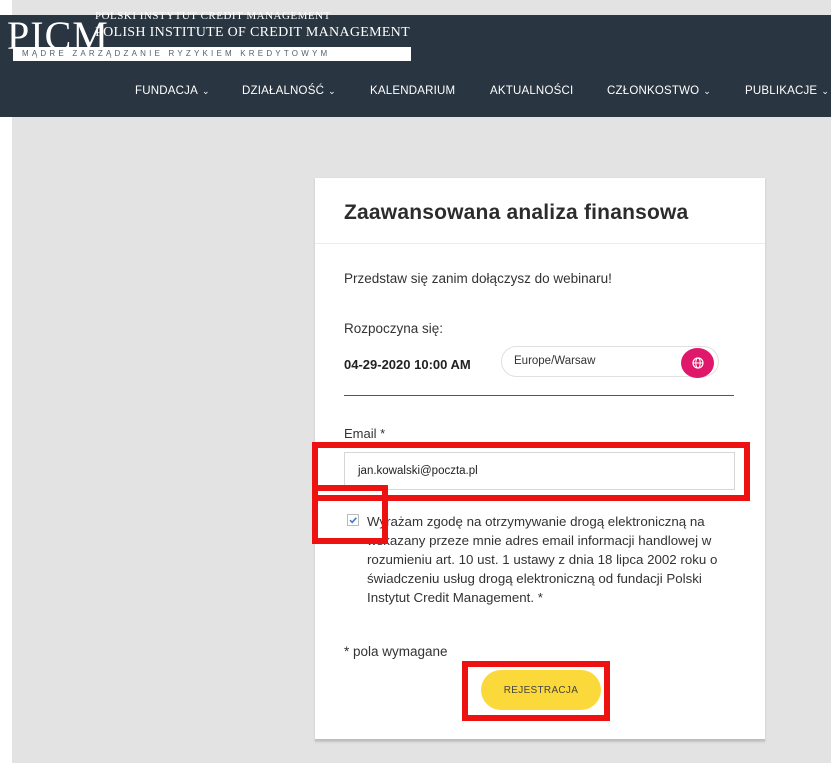 The width and height of the screenshot is (831, 763). What do you see at coordinates (659, 91) in the screenshot?
I see `nav-item-czlonkostwo: CZŁONKOSTWO ⌄` at bounding box center [659, 91].